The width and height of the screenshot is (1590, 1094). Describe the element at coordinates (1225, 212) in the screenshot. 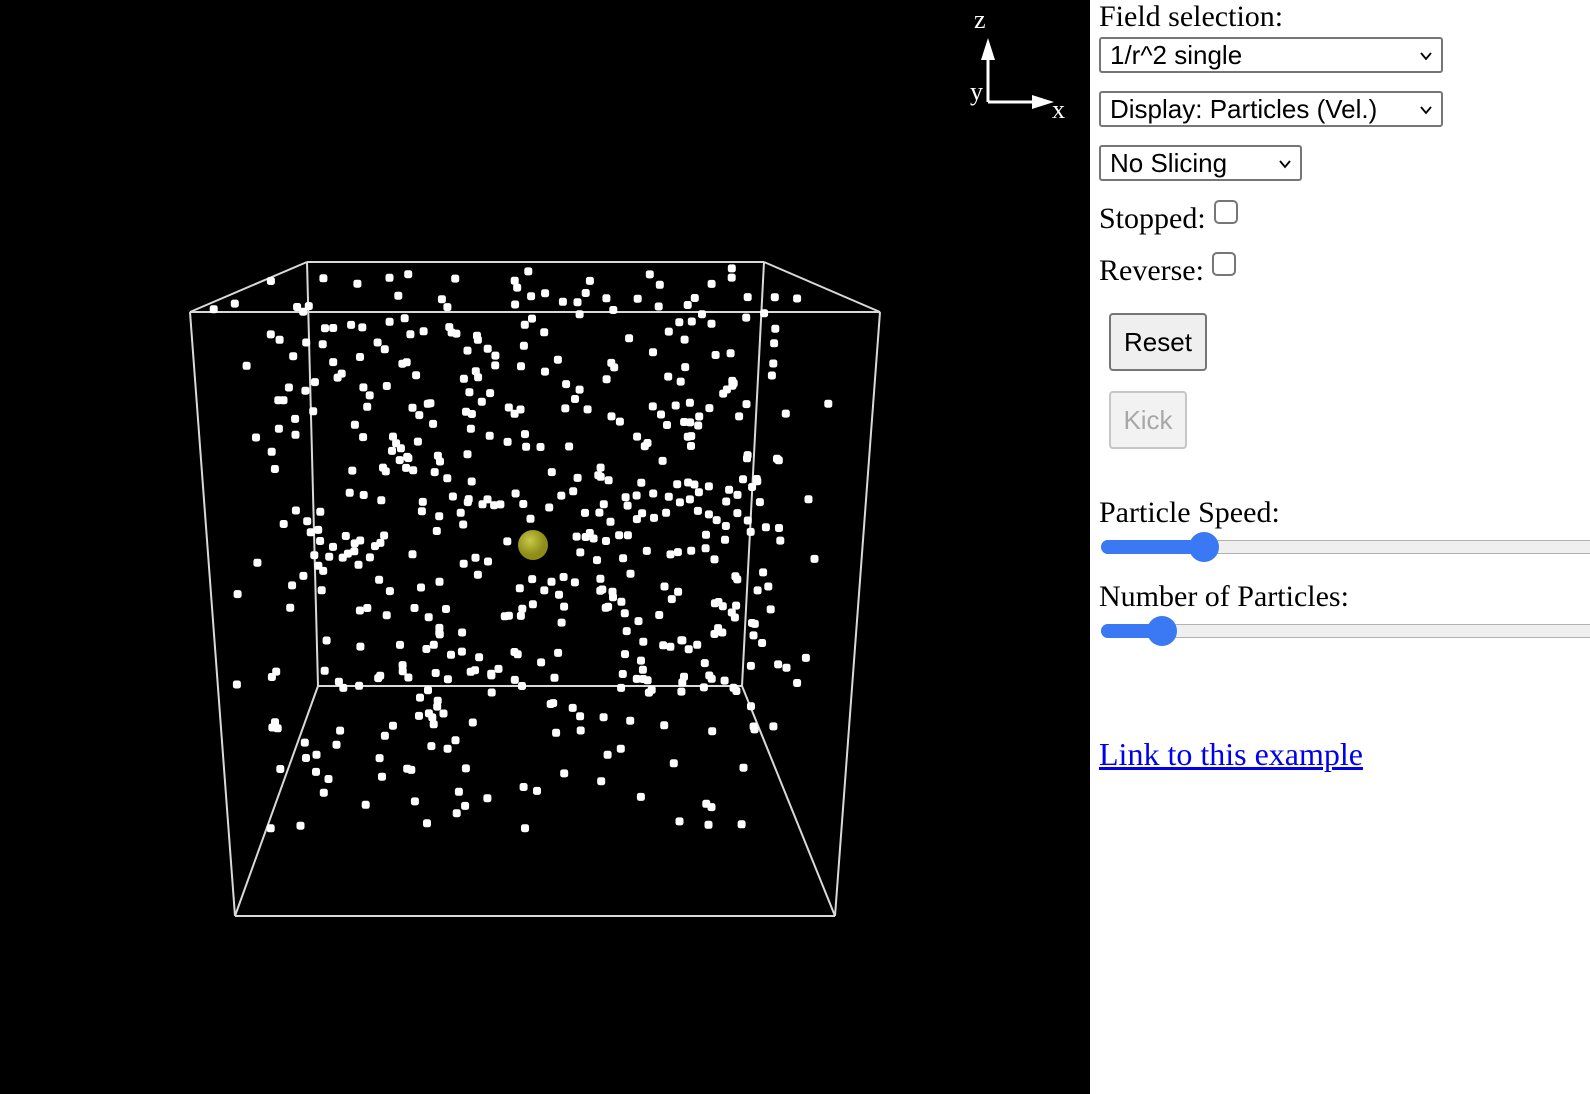

I see `stopped-checkbox` at that location.